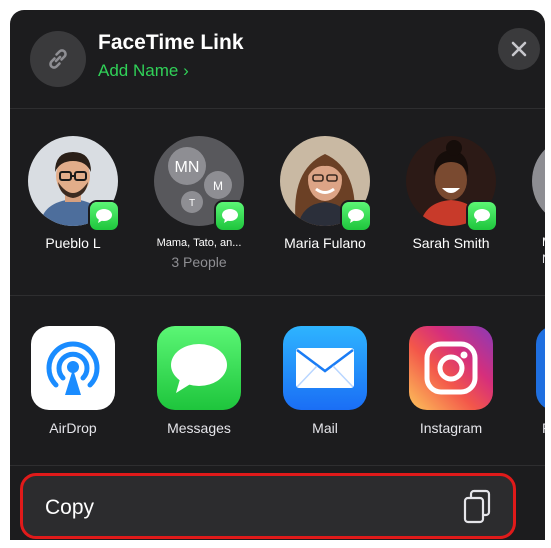 This screenshot has width=551, height=548. What do you see at coordinates (451, 368) in the screenshot?
I see `instagram-icon` at bounding box center [451, 368].